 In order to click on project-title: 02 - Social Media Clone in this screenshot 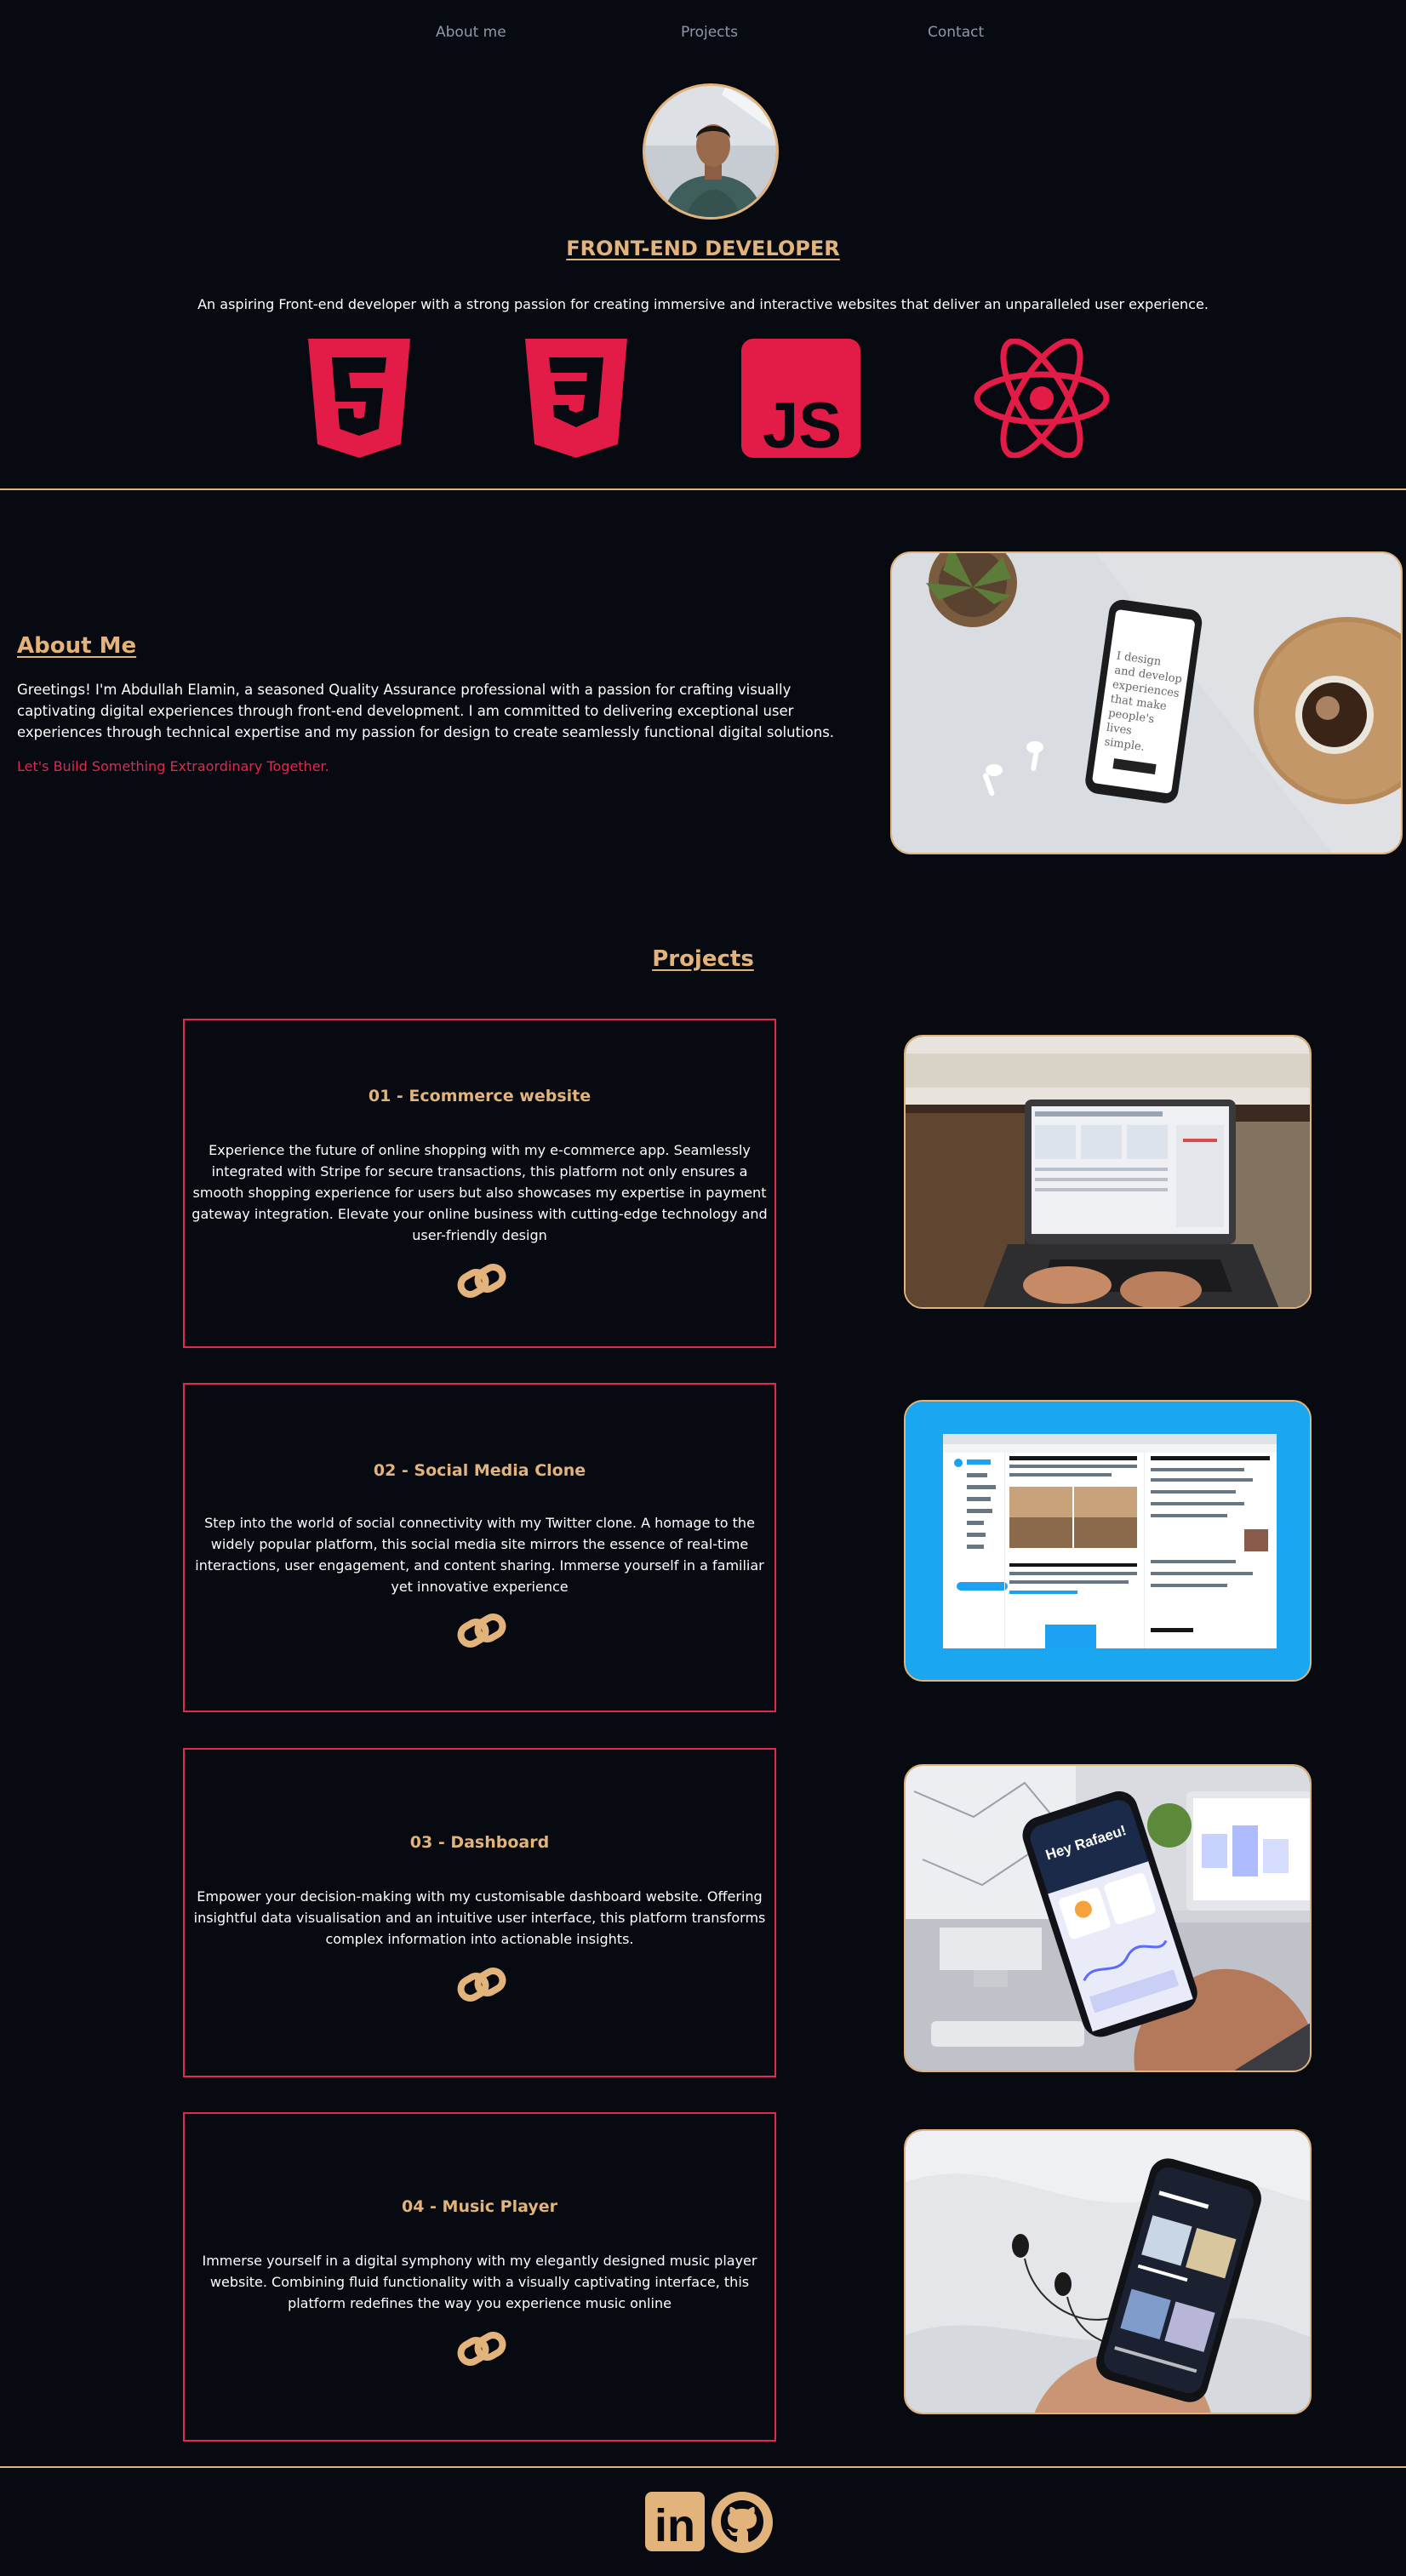, I will do `click(479, 1470)`.